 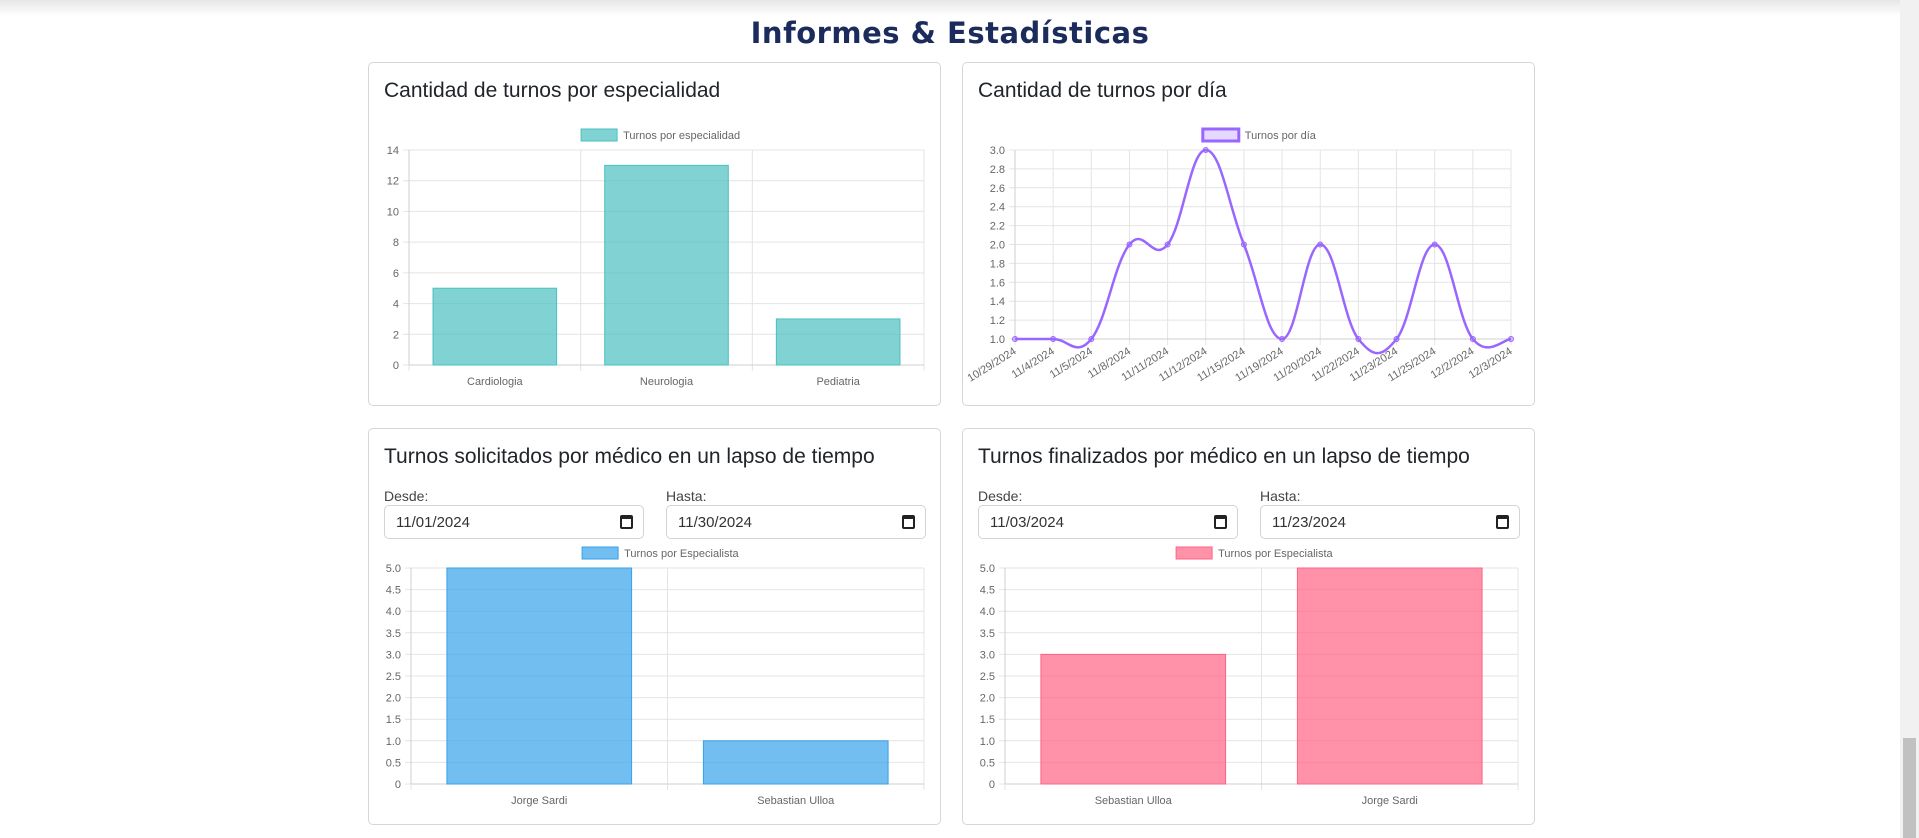 I want to click on x-tick-label: 12/3/2024, so click(x=1491, y=363).